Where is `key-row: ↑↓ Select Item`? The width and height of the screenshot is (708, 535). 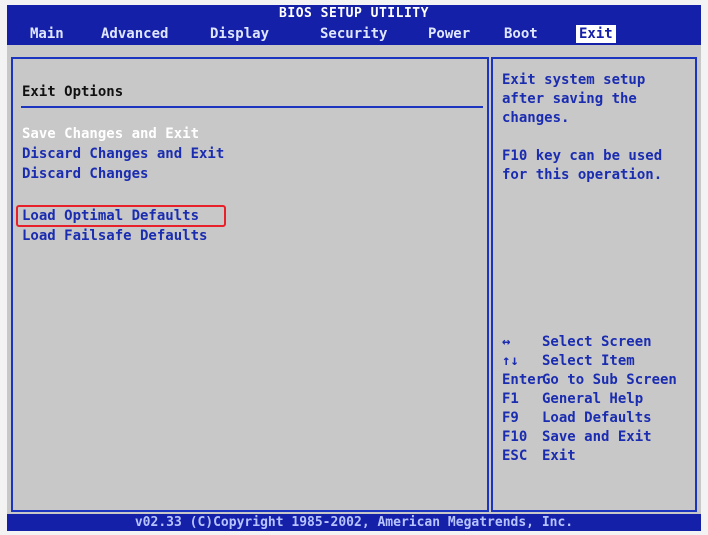
key-row: ↑↓ Select Item is located at coordinates (599, 361).